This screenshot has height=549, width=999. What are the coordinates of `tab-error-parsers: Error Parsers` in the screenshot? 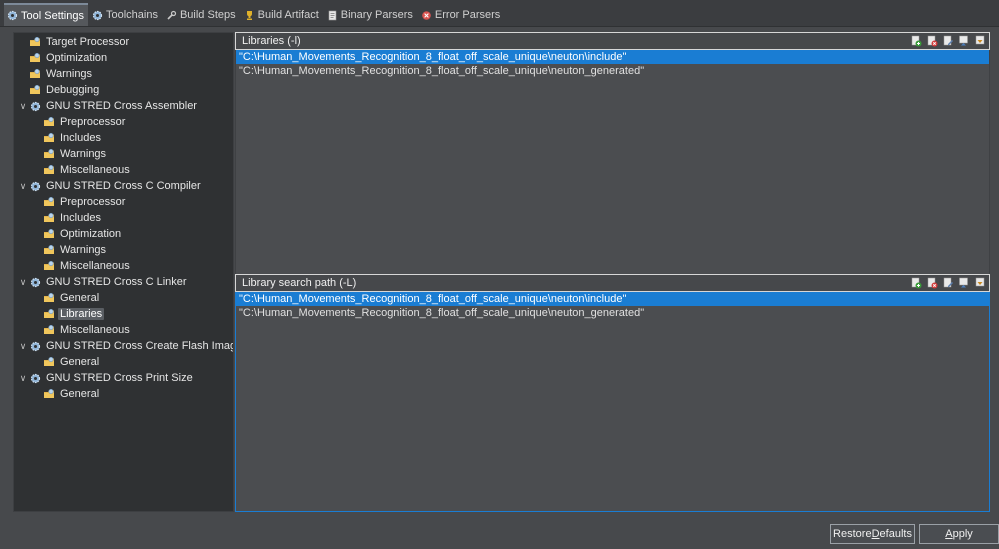 It's located at (461, 15).